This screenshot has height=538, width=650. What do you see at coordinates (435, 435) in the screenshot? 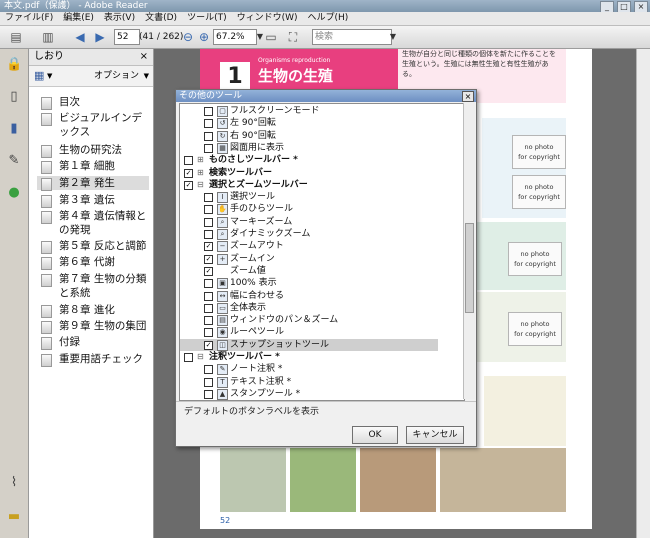
I see `cancel-button: キャンセル` at bounding box center [435, 435].